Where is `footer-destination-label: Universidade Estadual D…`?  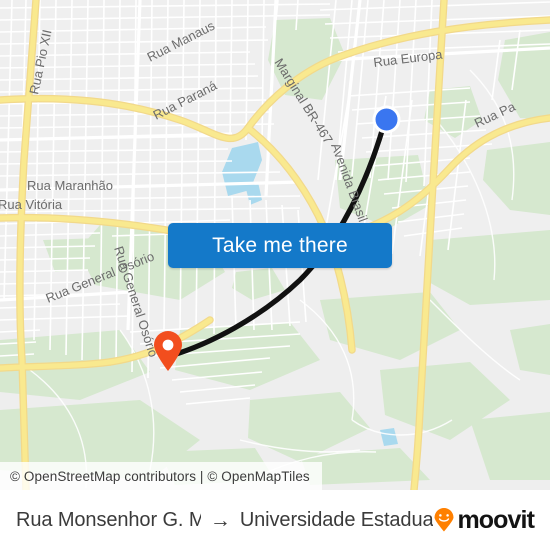 footer-destination-label: Universidade Estadual D… is located at coordinates (336, 519).